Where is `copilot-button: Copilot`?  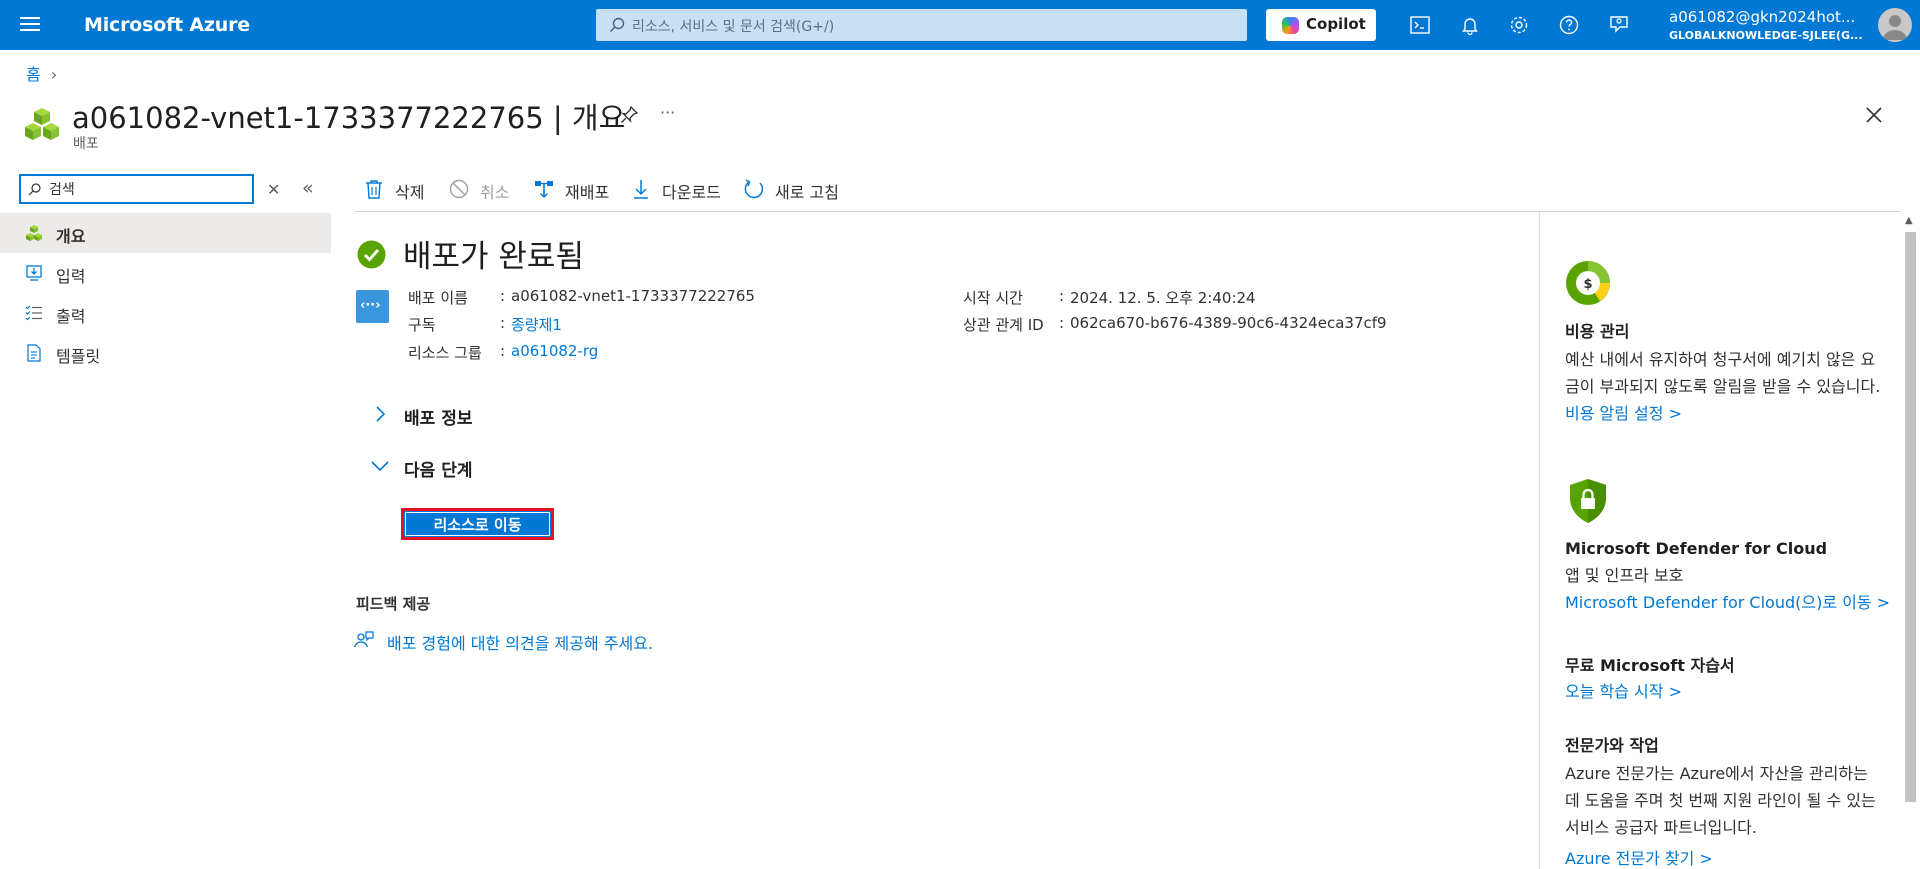
copilot-button: Copilot is located at coordinates (1321, 25).